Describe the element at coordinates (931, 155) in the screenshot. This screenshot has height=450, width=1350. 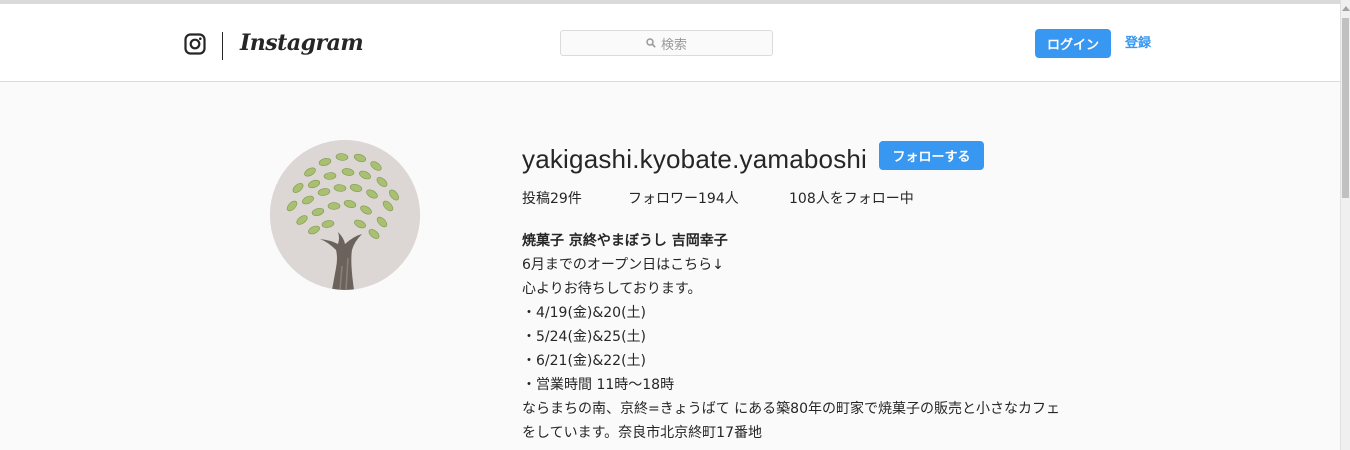
I see `follow-button: フォローする` at that location.